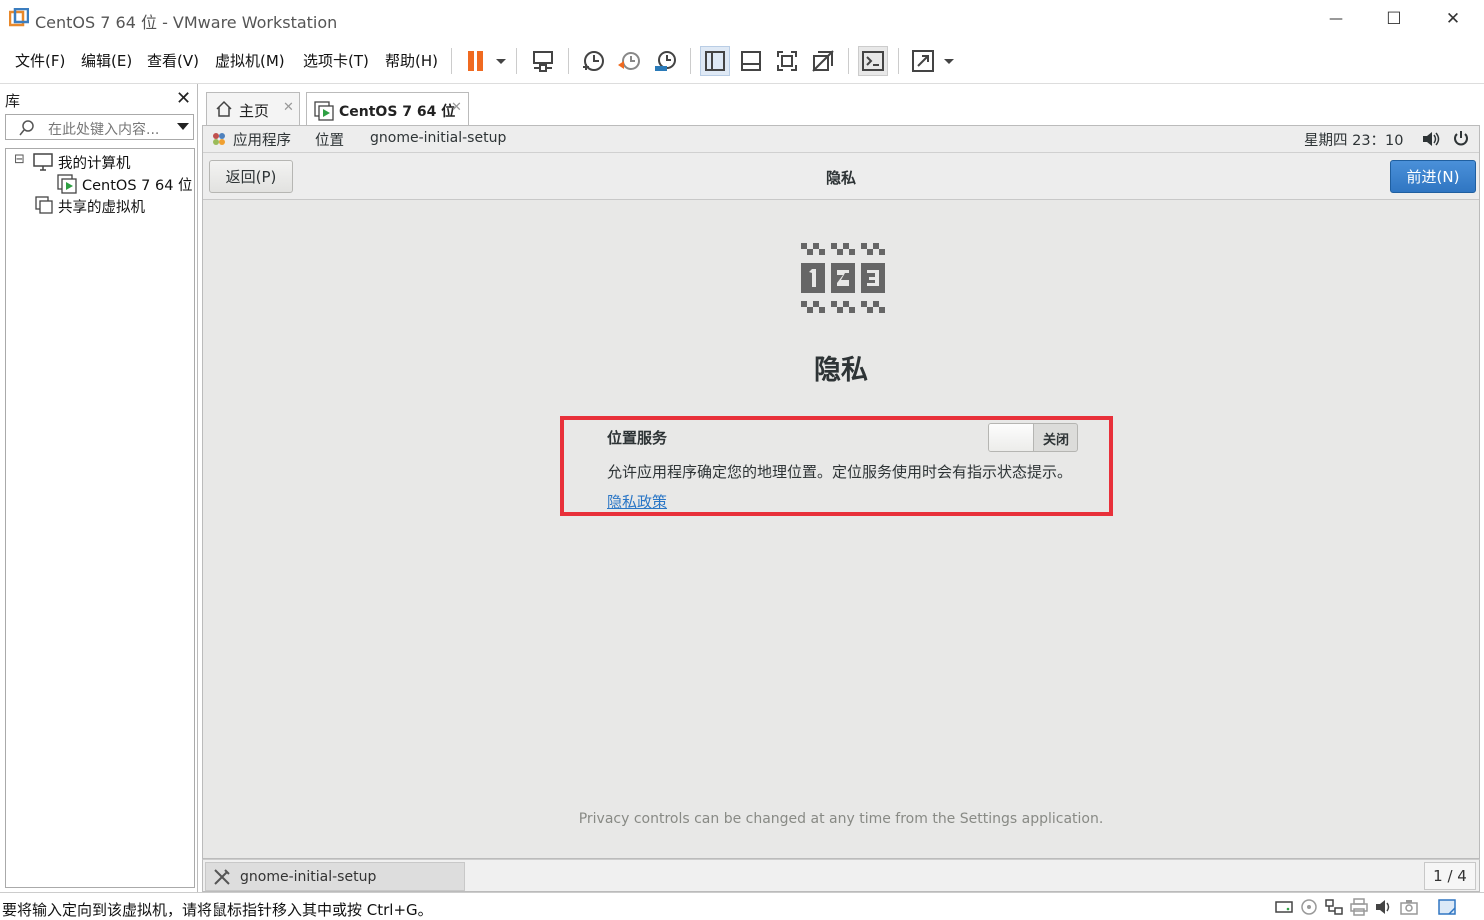  What do you see at coordinates (100, 518) in the screenshot?
I see `library-tree: ⊟ 我的计算机 CentOS 7 64 位 共享的虚拟机` at bounding box center [100, 518].